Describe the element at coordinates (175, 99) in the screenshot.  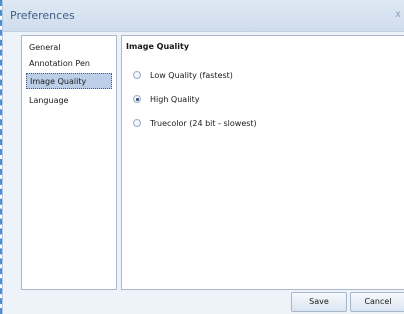
I see `option-label: High Quality` at that location.